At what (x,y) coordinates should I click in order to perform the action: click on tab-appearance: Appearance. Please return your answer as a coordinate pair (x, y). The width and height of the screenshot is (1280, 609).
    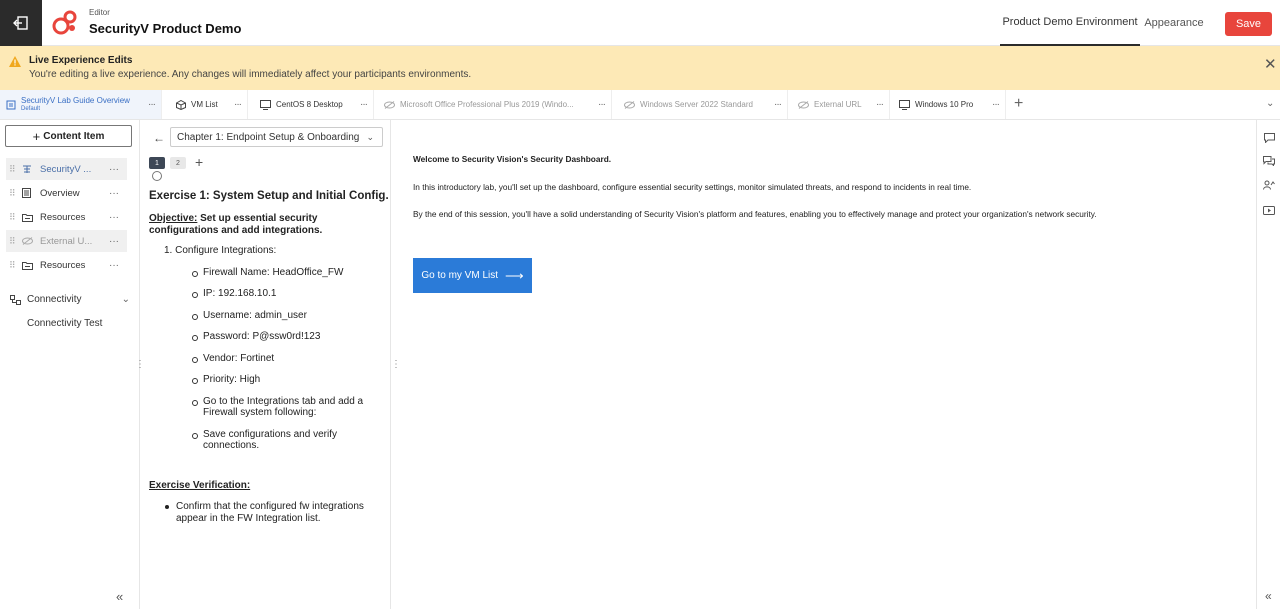
    Looking at the image, I should click on (1174, 23).